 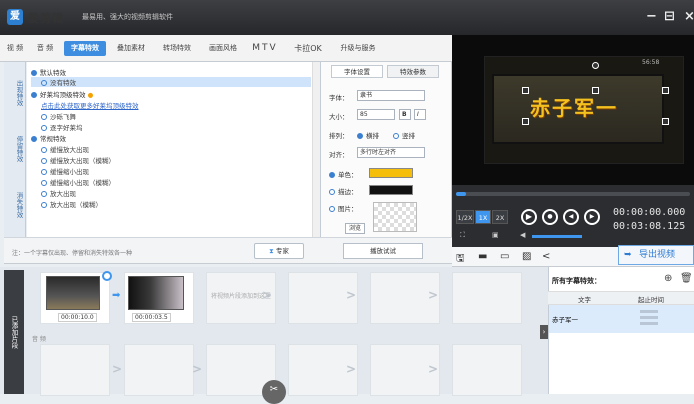 I want to click on bold-button: B, so click(x=405, y=114).